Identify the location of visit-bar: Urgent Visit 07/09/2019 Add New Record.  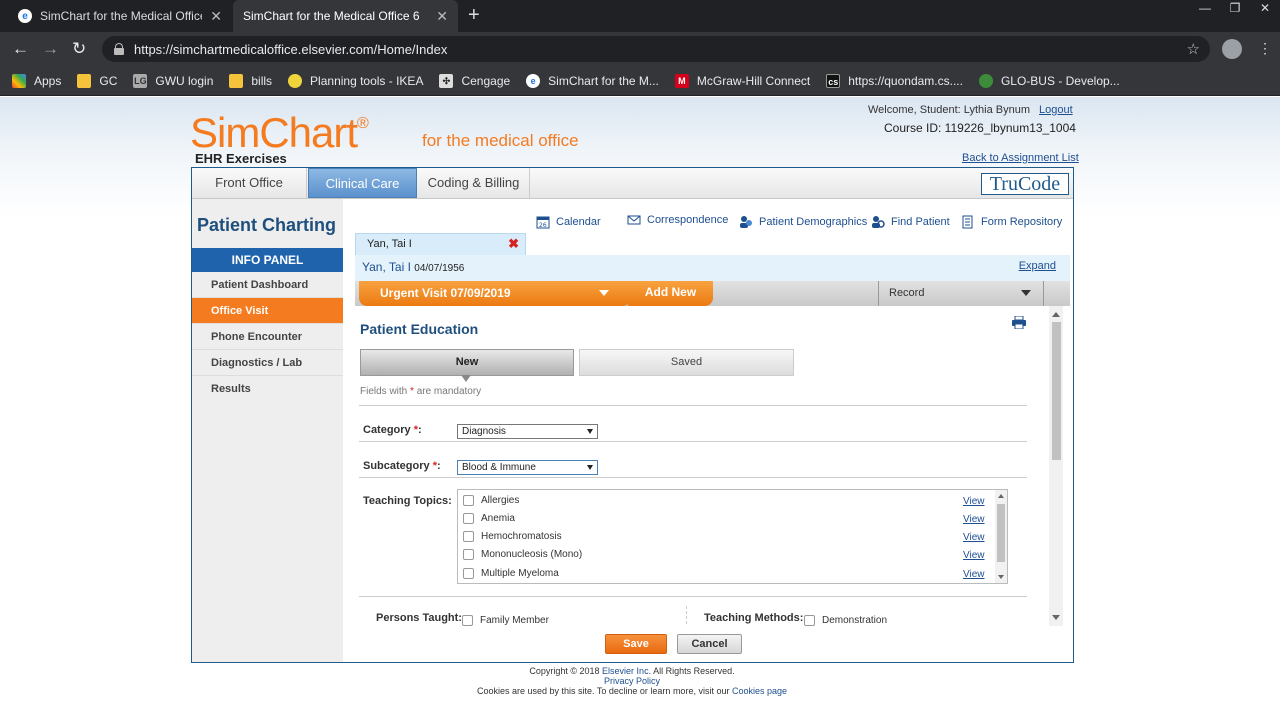
(712, 293).